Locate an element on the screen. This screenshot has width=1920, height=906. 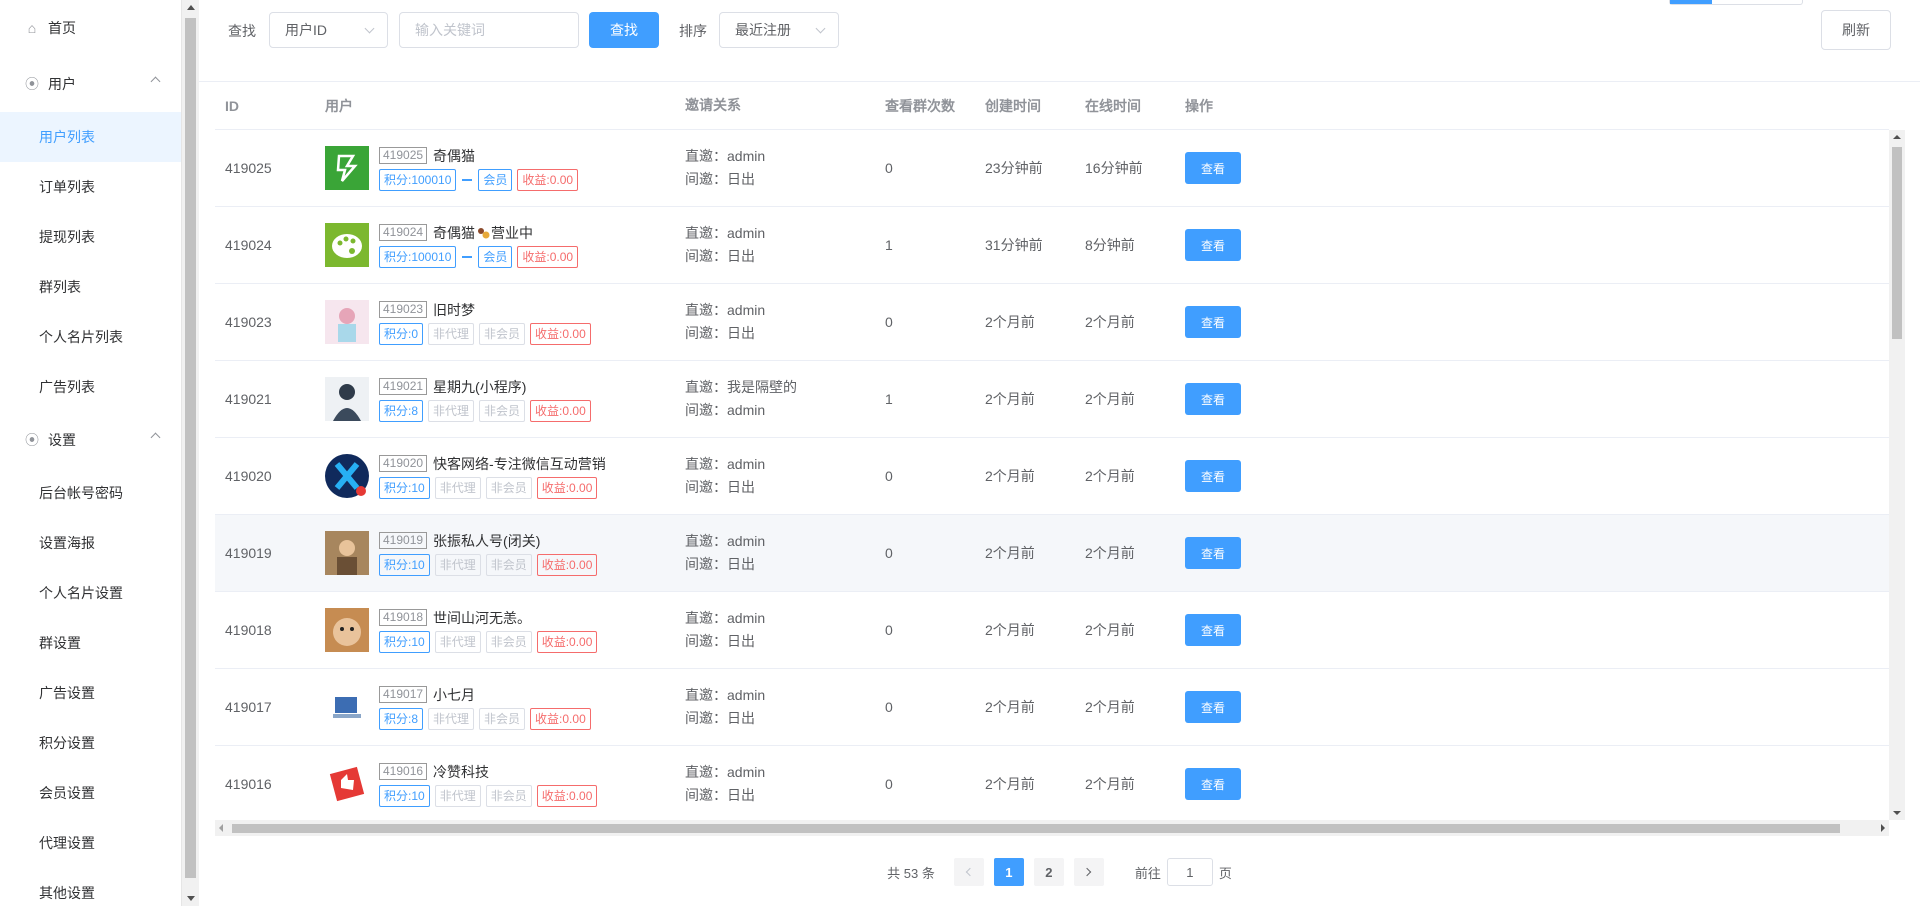
scroll-right-arrow-icon is located at coordinates (1883, 828).